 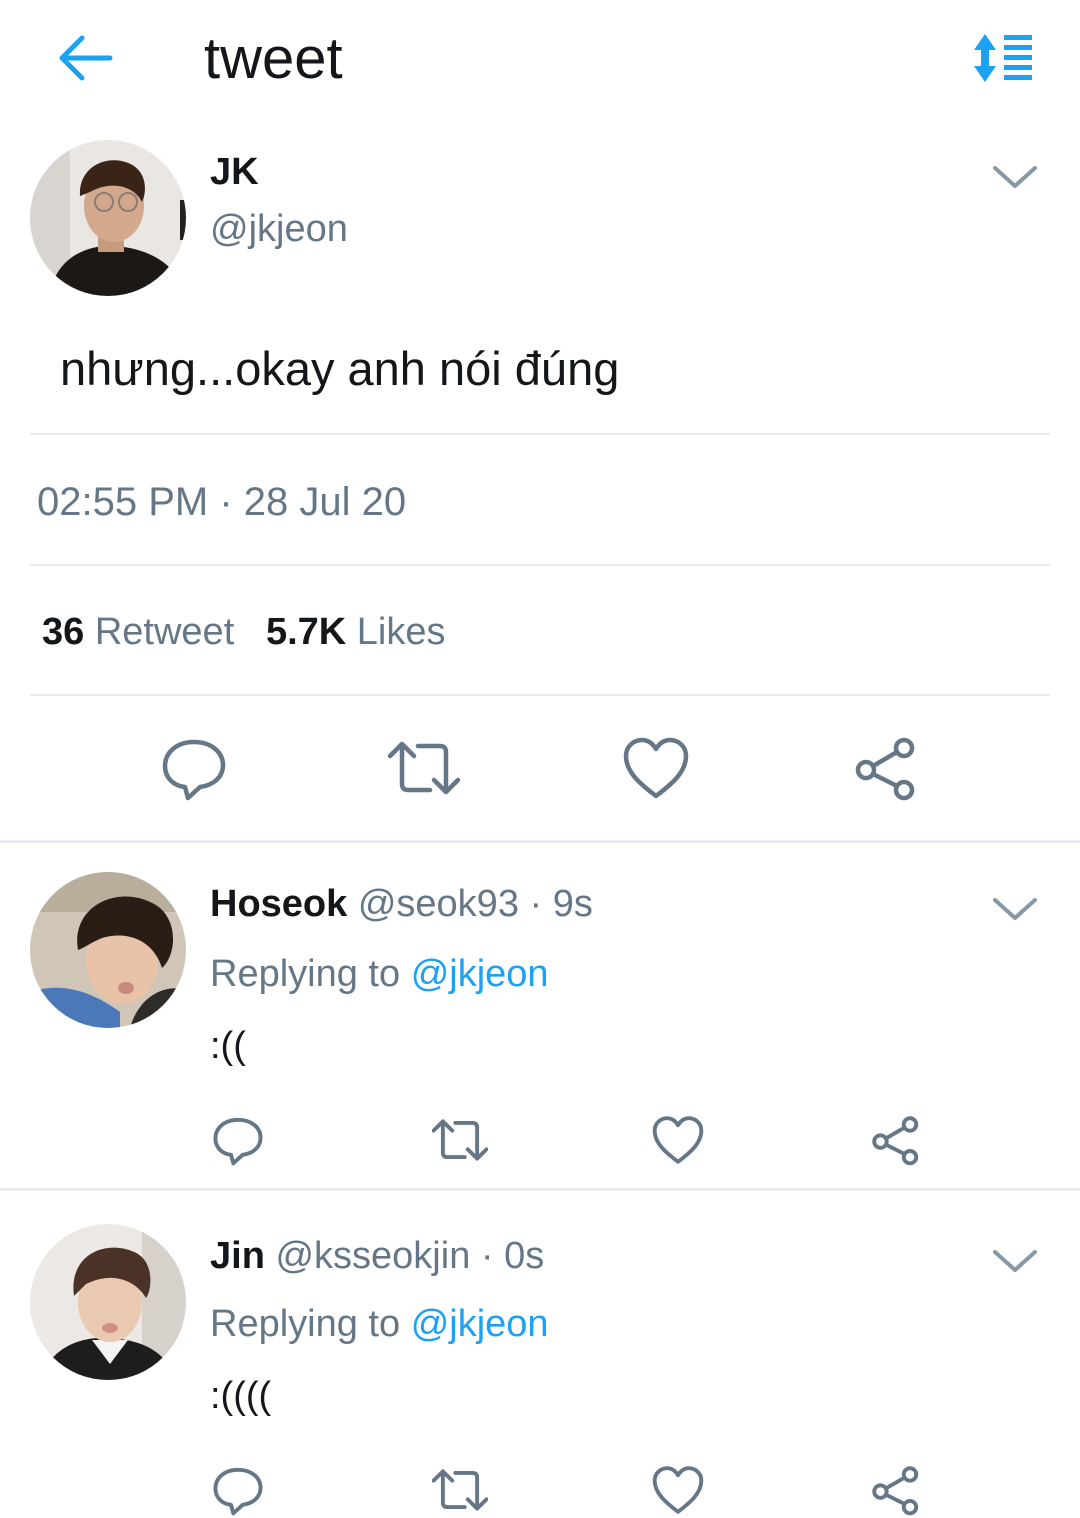 What do you see at coordinates (237, 1256) in the screenshot?
I see `reply-author-name: Jin` at bounding box center [237, 1256].